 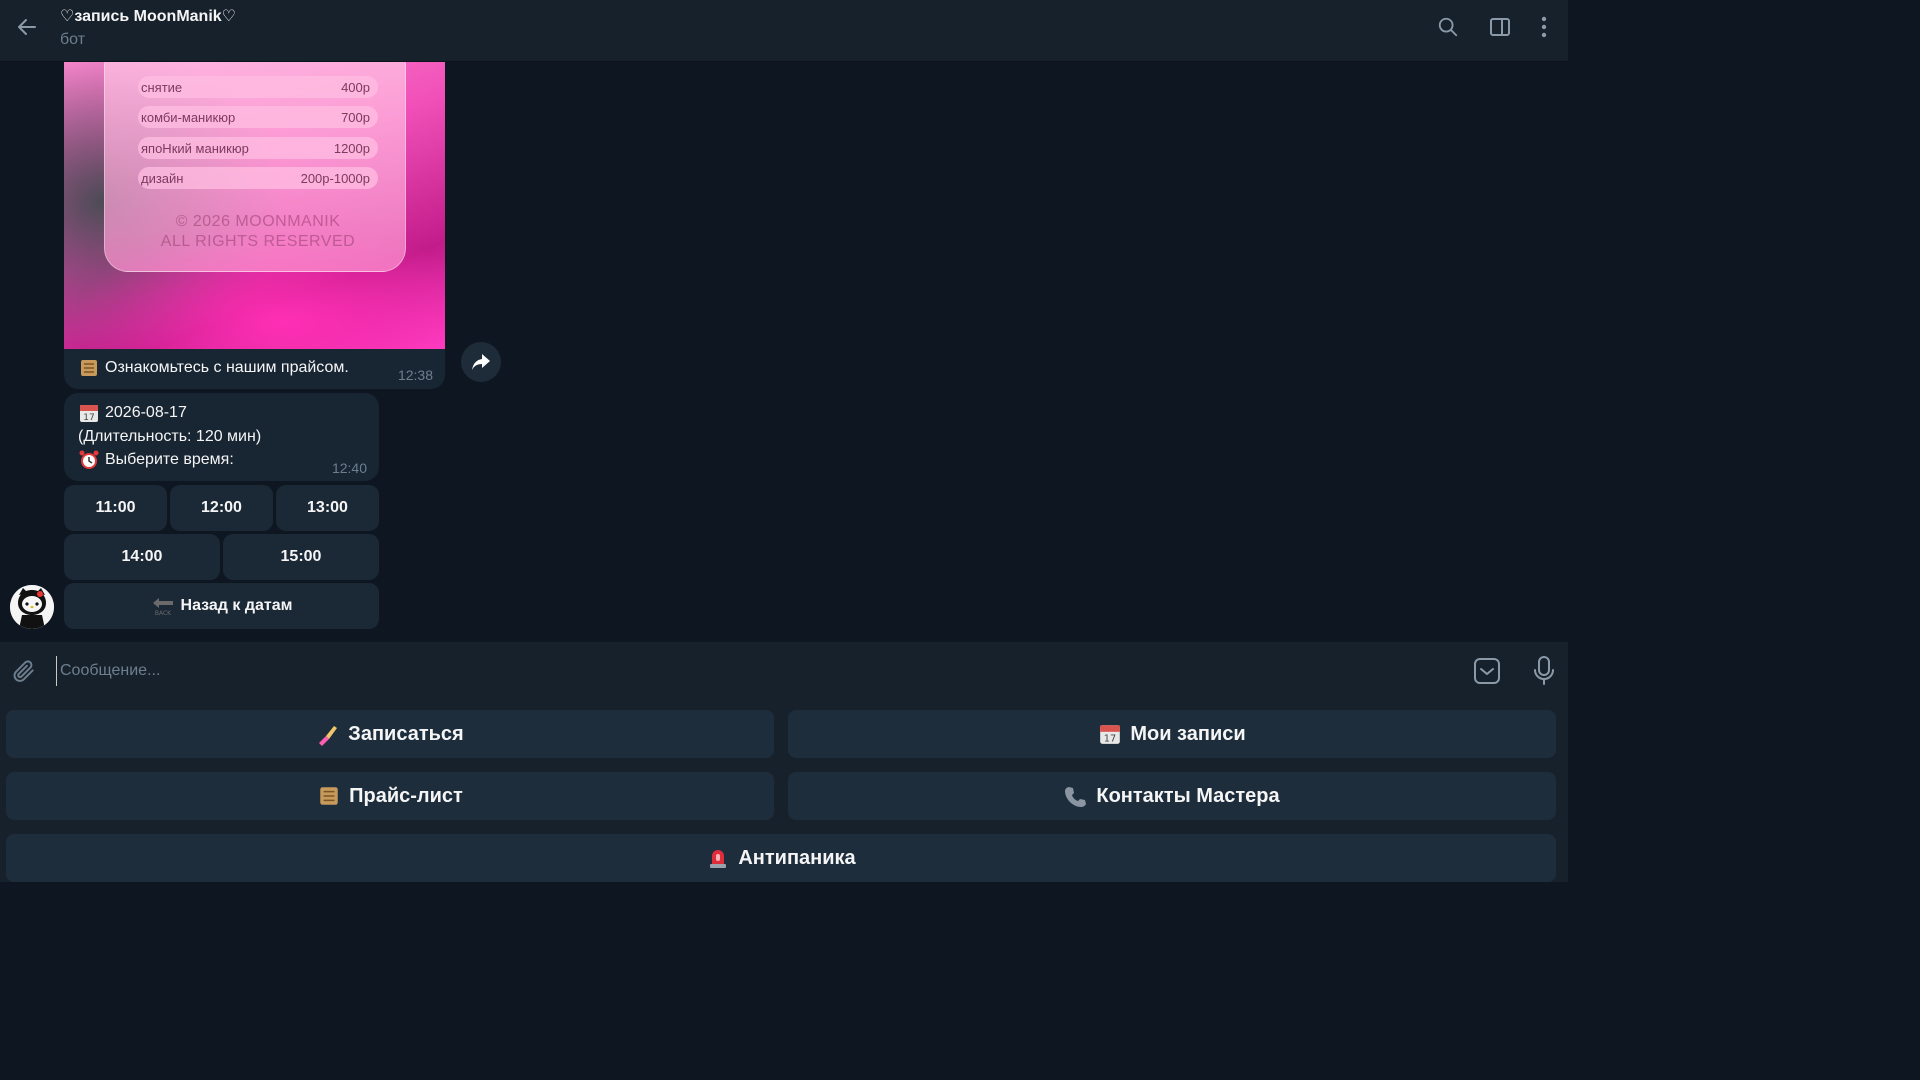 What do you see at coordinates (1544, 671) in the screenshot?
I see `microphone-icon` at bounding box center [1544, 671].